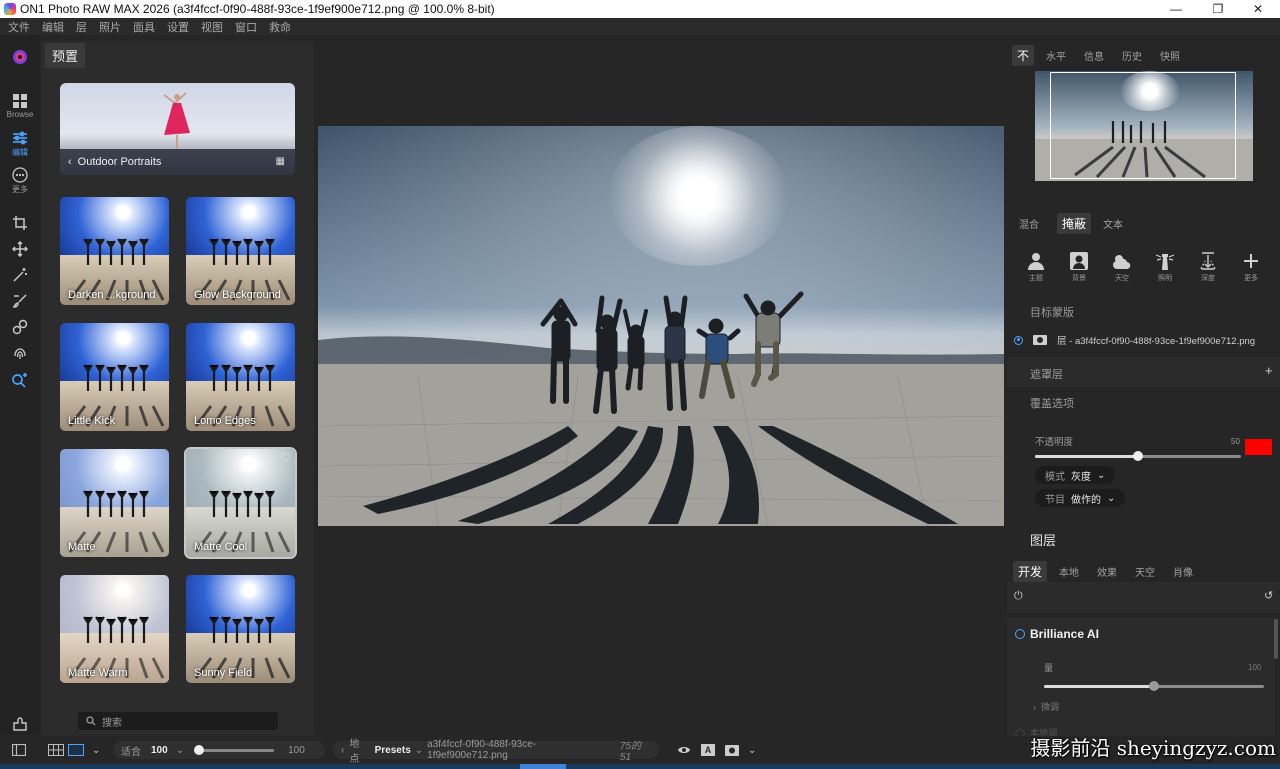  What do you see at coordinates (1269, 370) in the screenshot?
I see `add-mask-layer-button: +` at bounding box center [1269, 370].